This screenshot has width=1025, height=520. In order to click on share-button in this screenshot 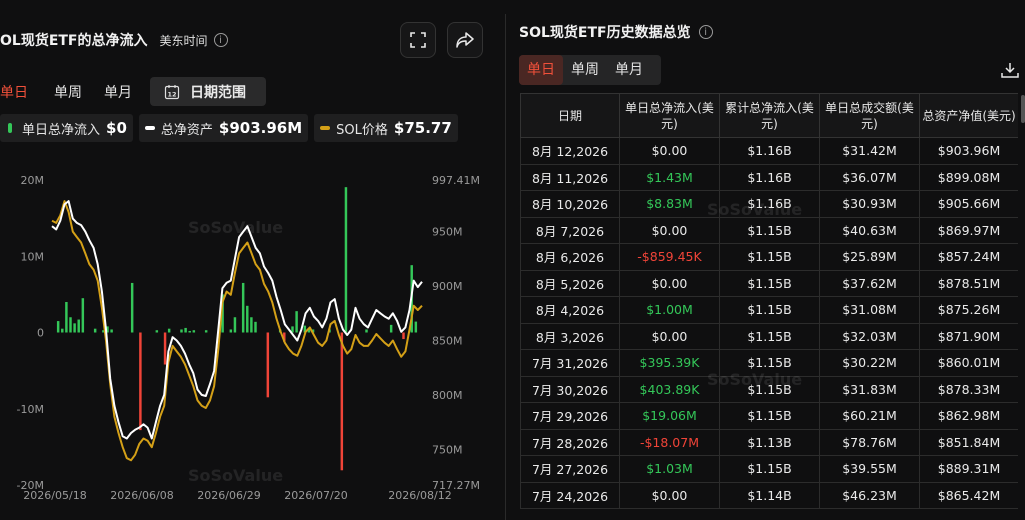, I will do `click(465, 40)`.